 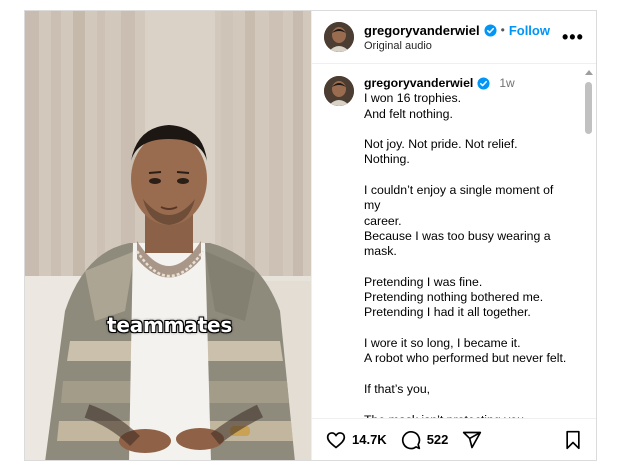 I want to click on bookmark-icon, so click(x=573, y=439).